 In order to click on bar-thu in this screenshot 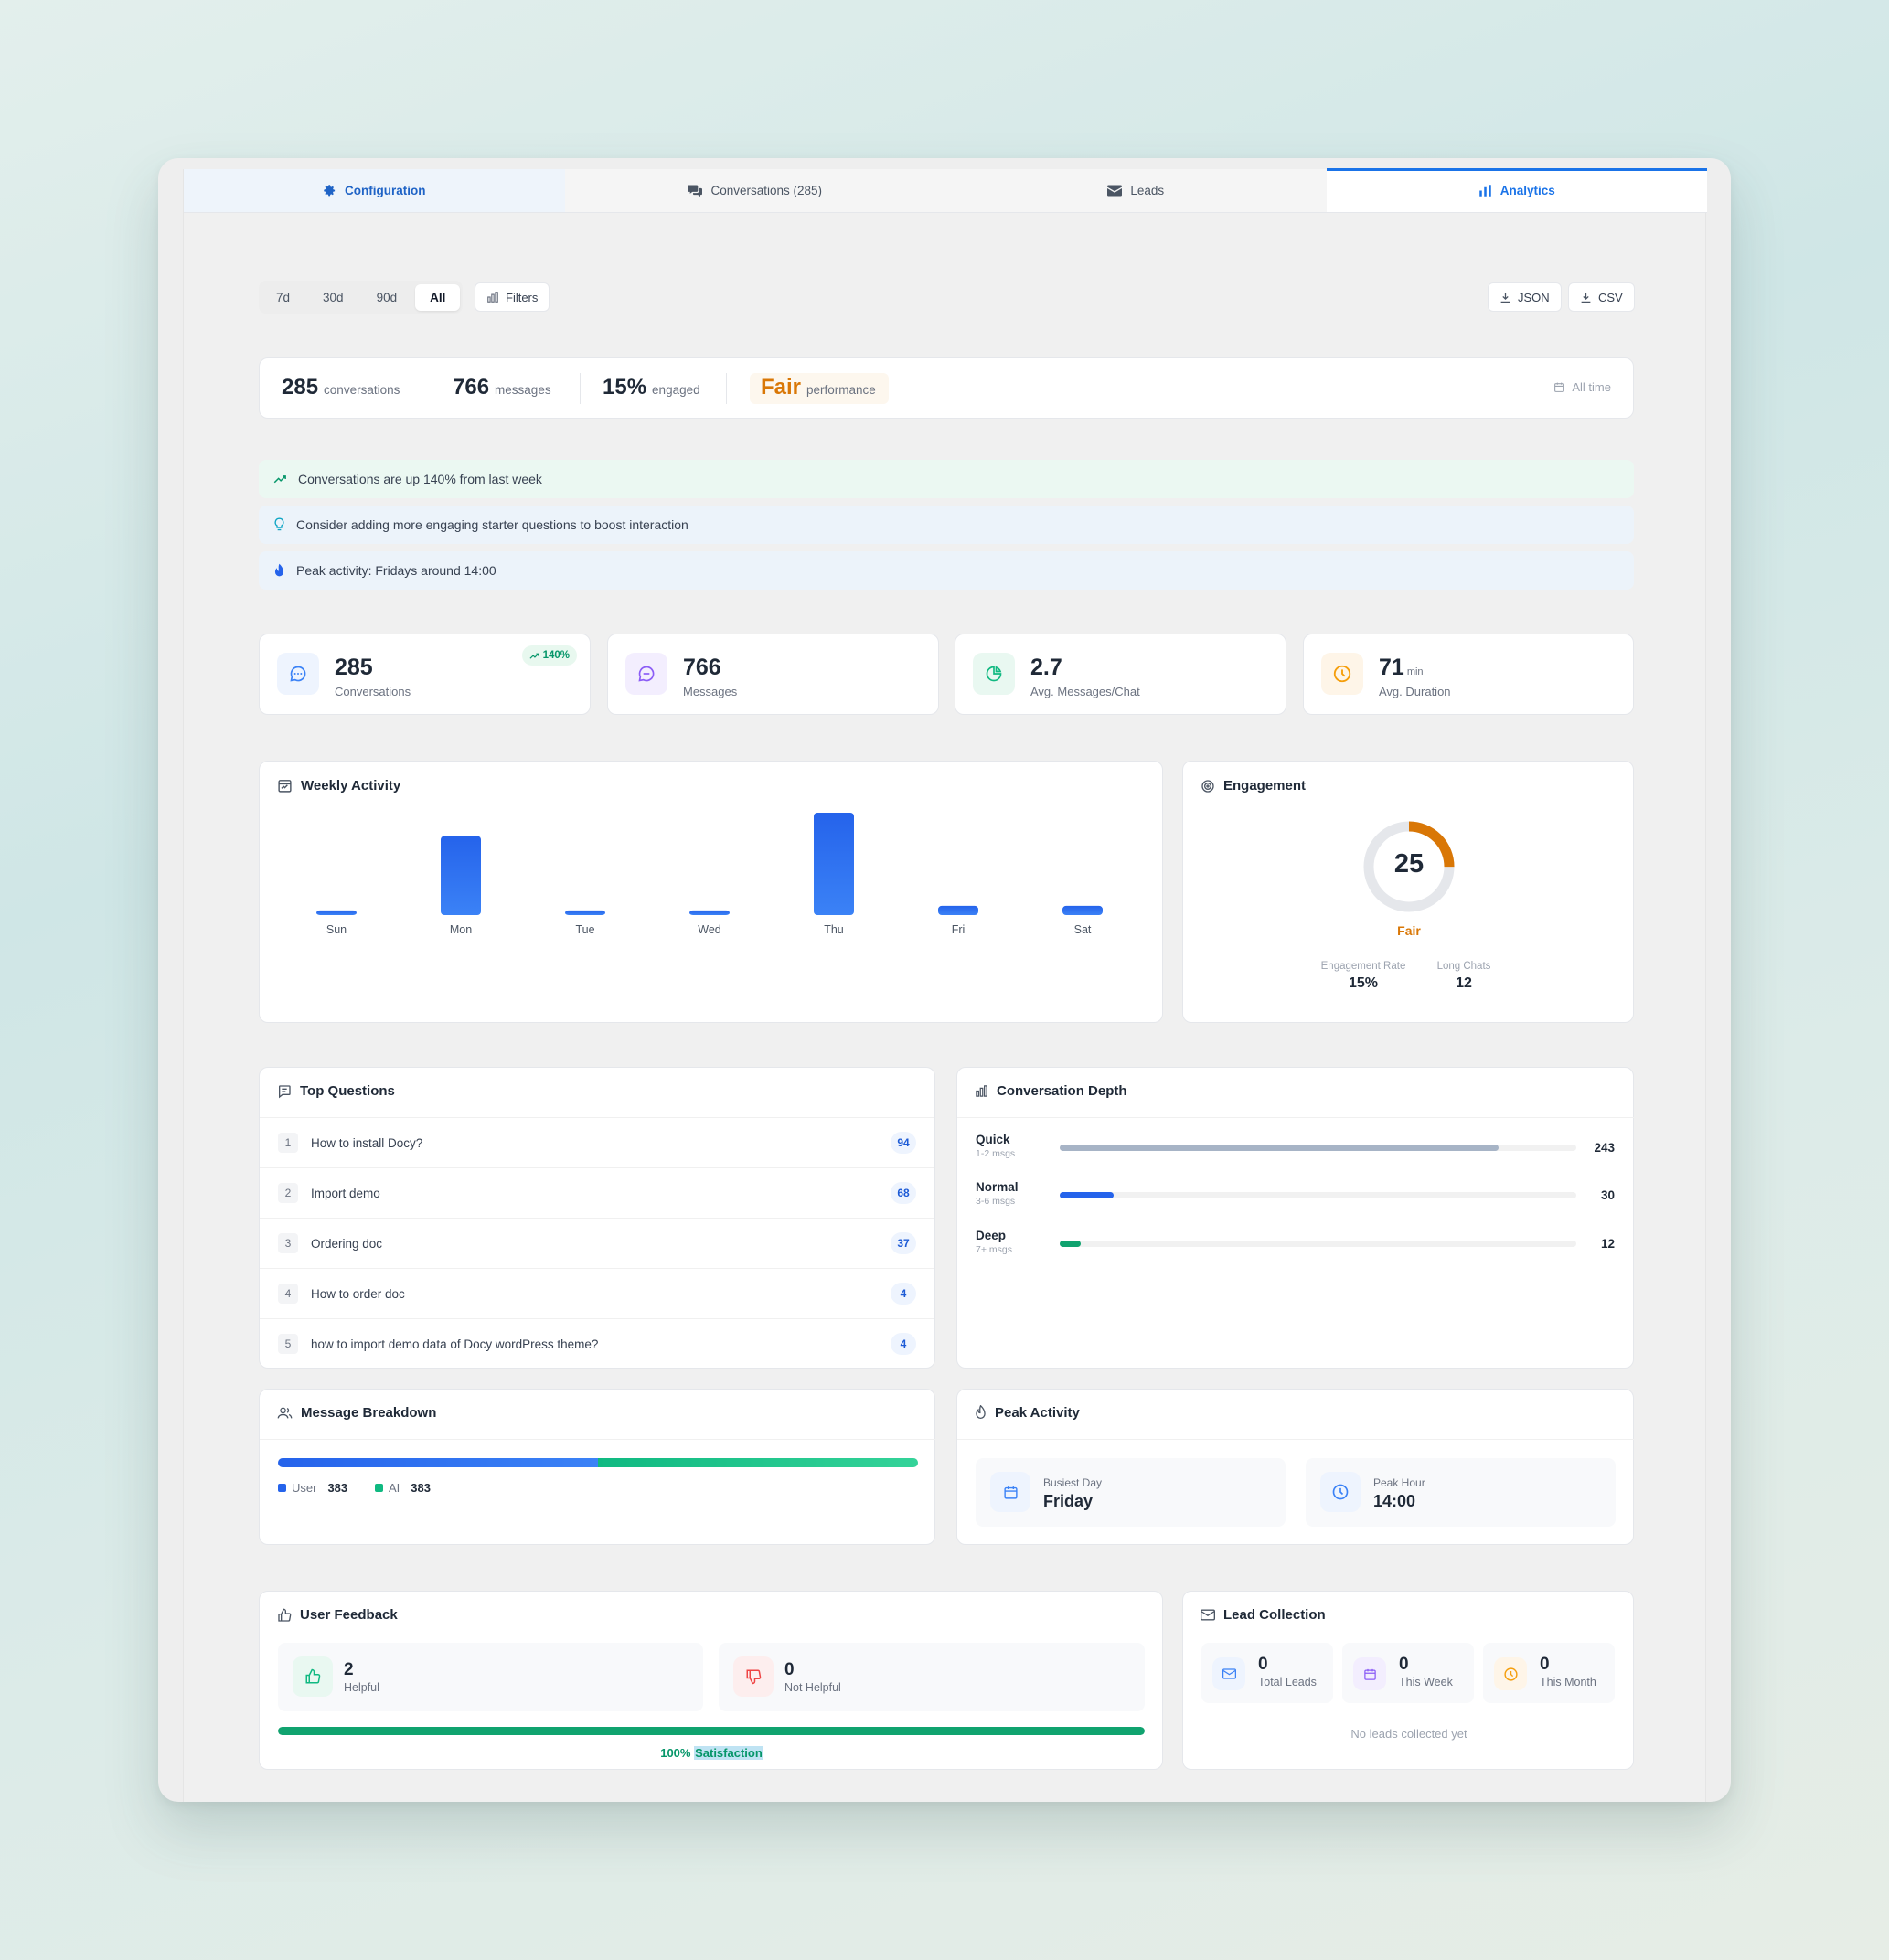, I will do `click(834, 864)`.